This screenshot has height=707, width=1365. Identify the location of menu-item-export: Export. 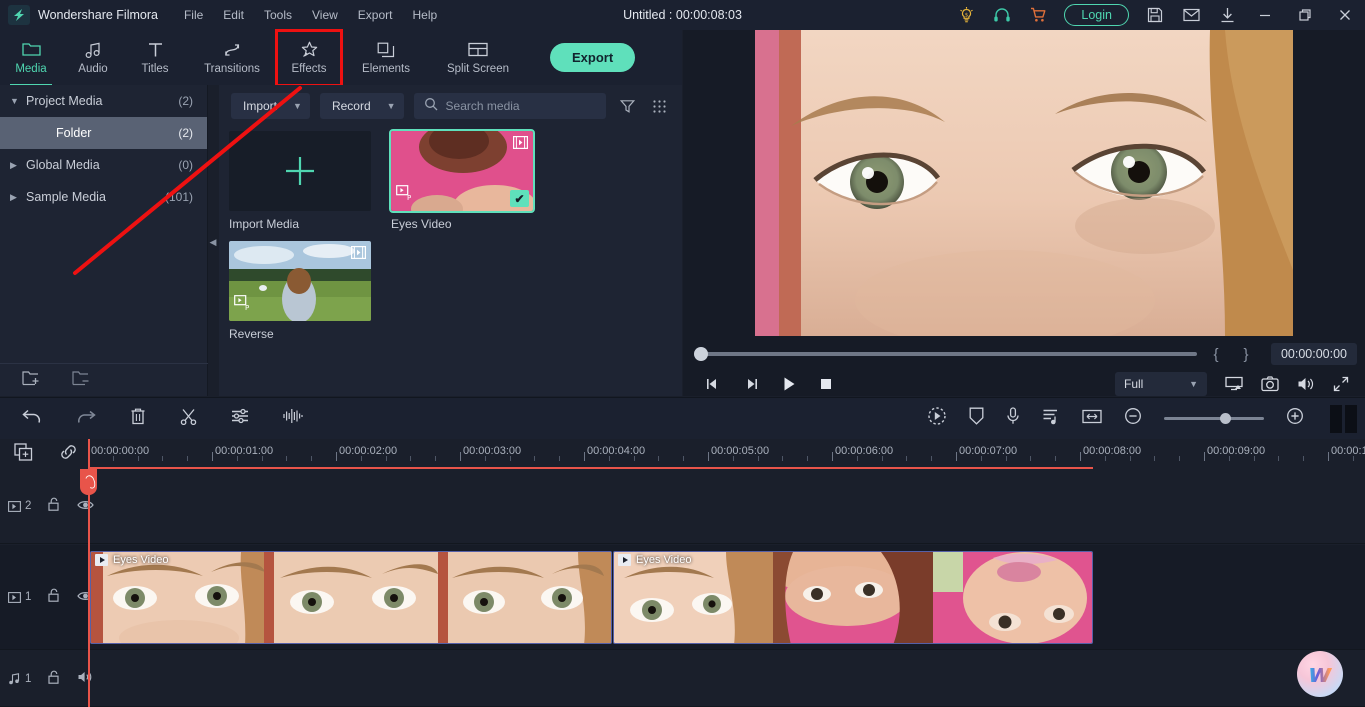
(375, 15).